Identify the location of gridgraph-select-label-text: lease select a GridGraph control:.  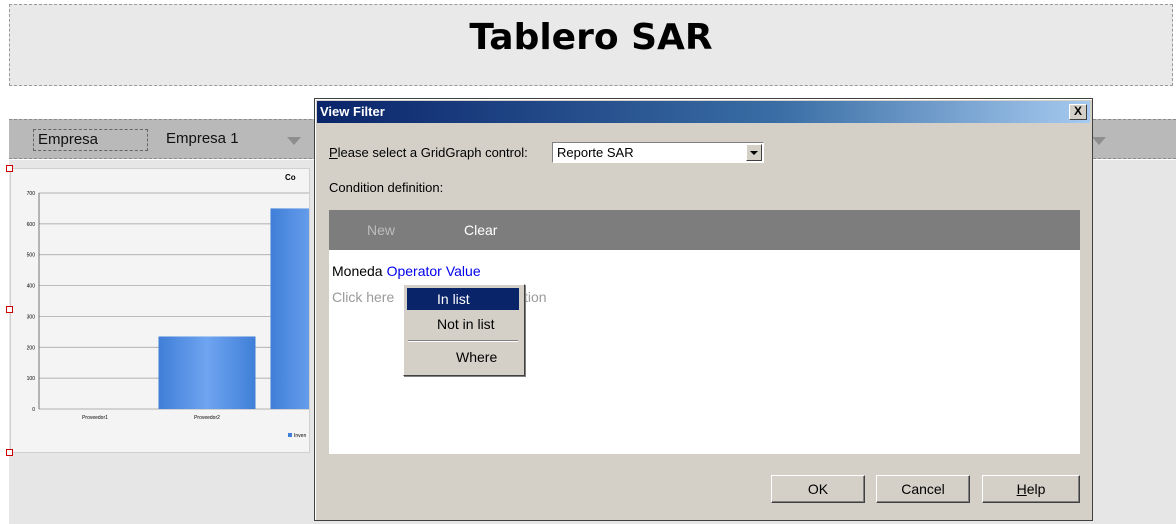
(432, 152).